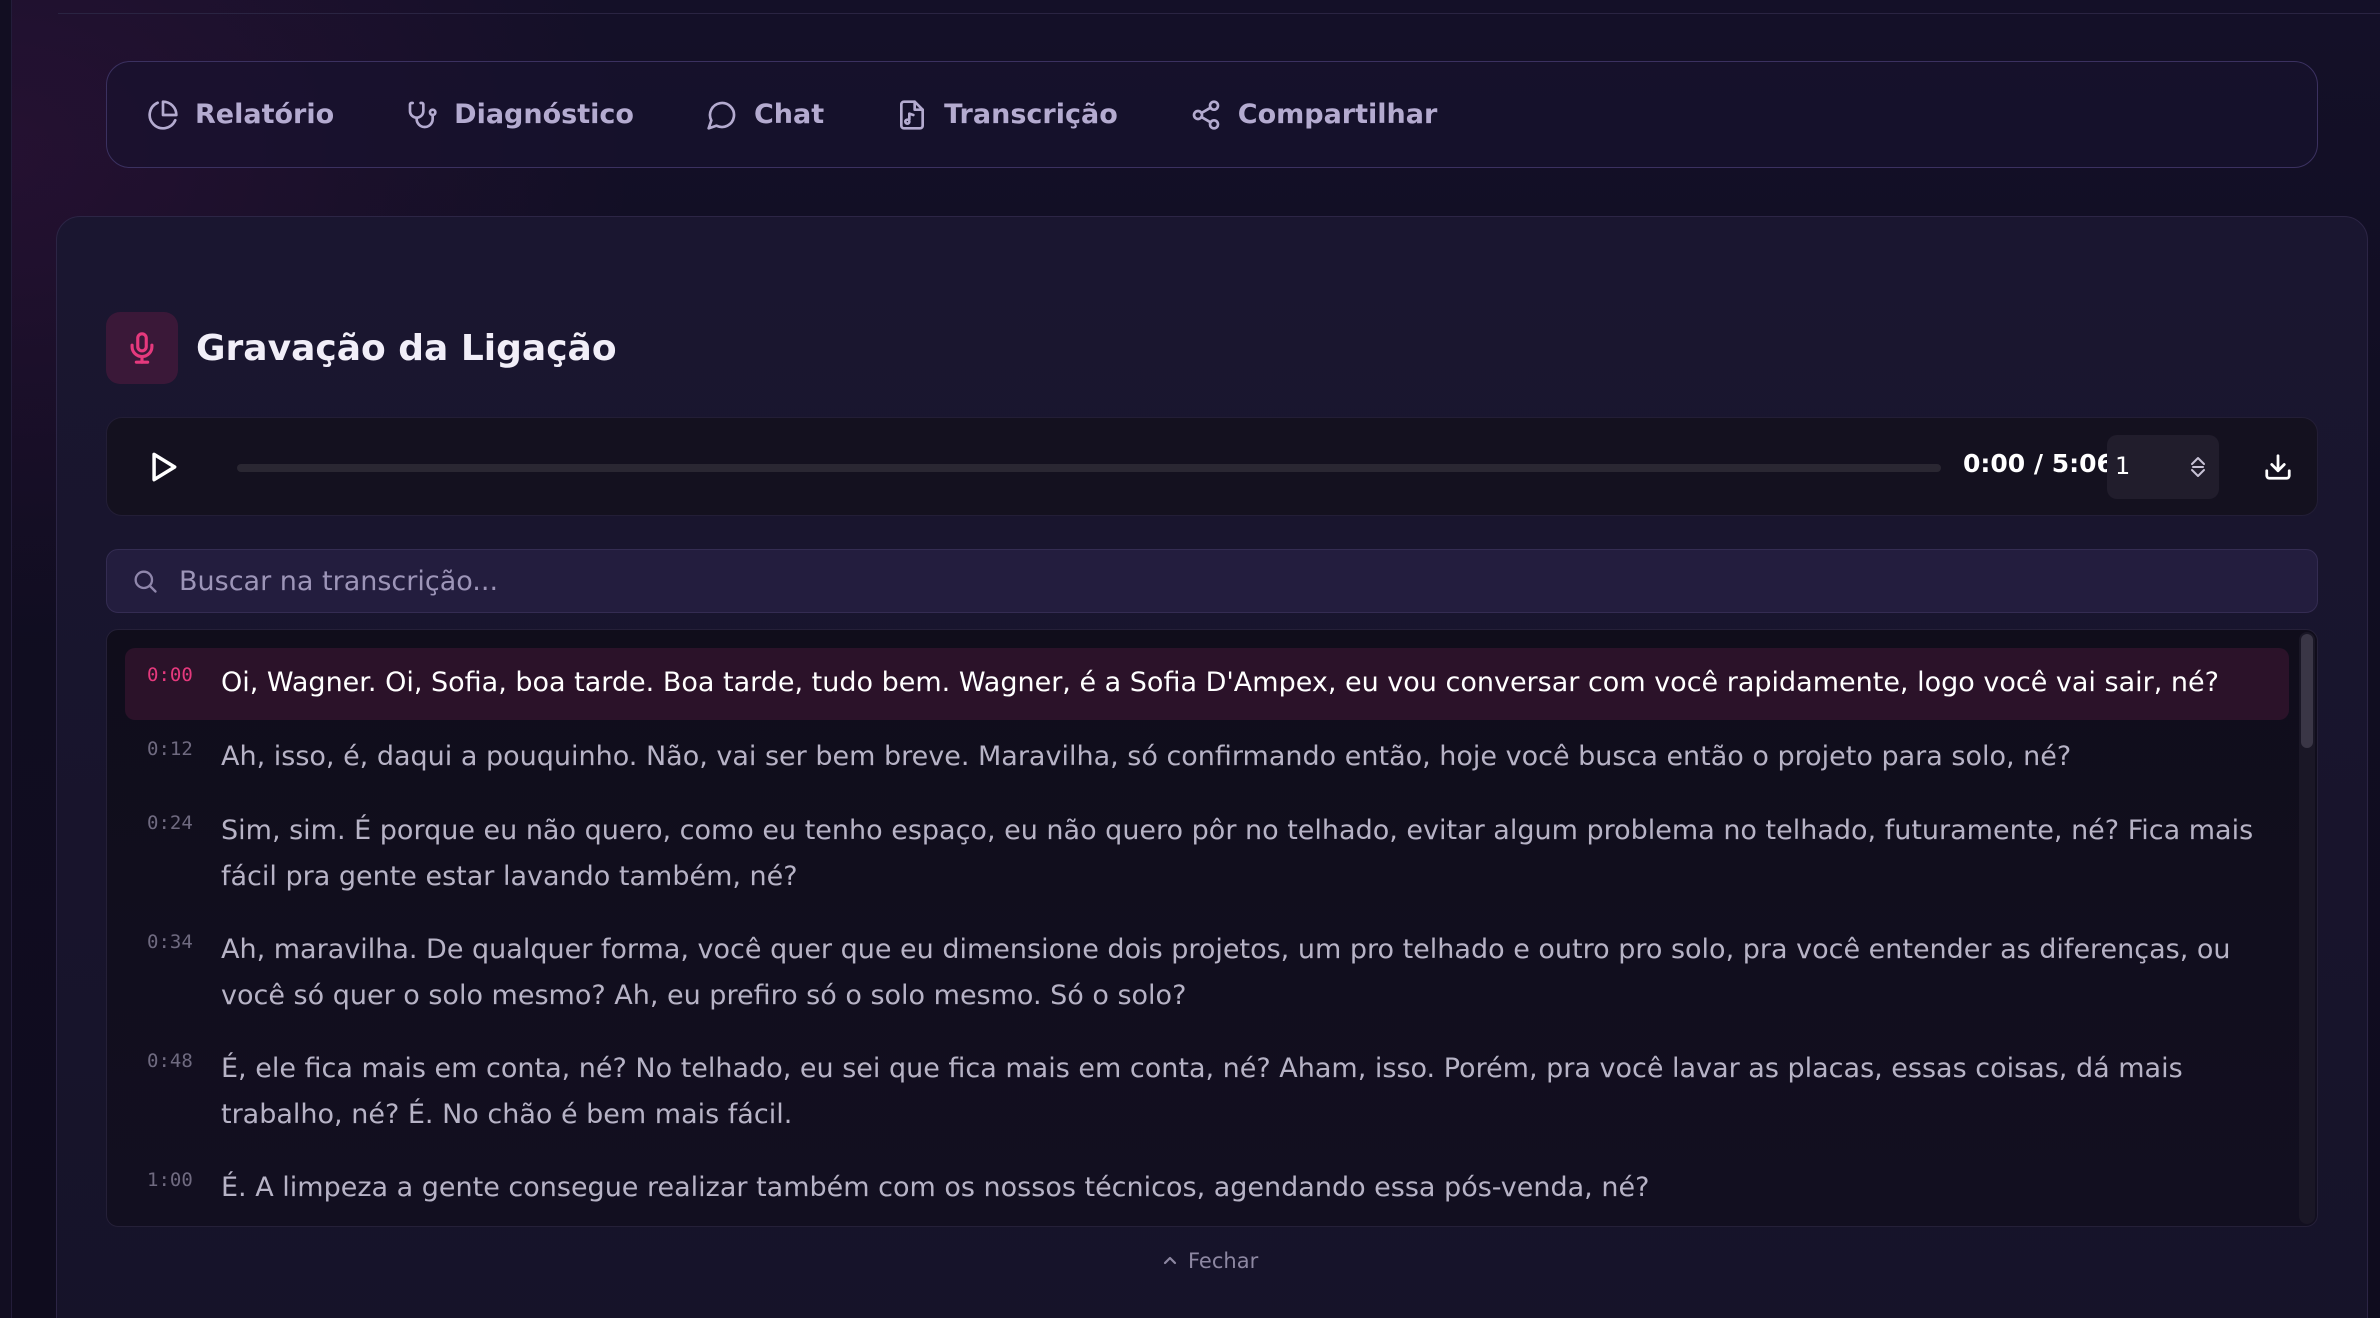 The width and height of the screenshot is (2380, 1318). Describe the element at coordinates (1089, 468) in the screenshot. I see `progress-bar` at that location.